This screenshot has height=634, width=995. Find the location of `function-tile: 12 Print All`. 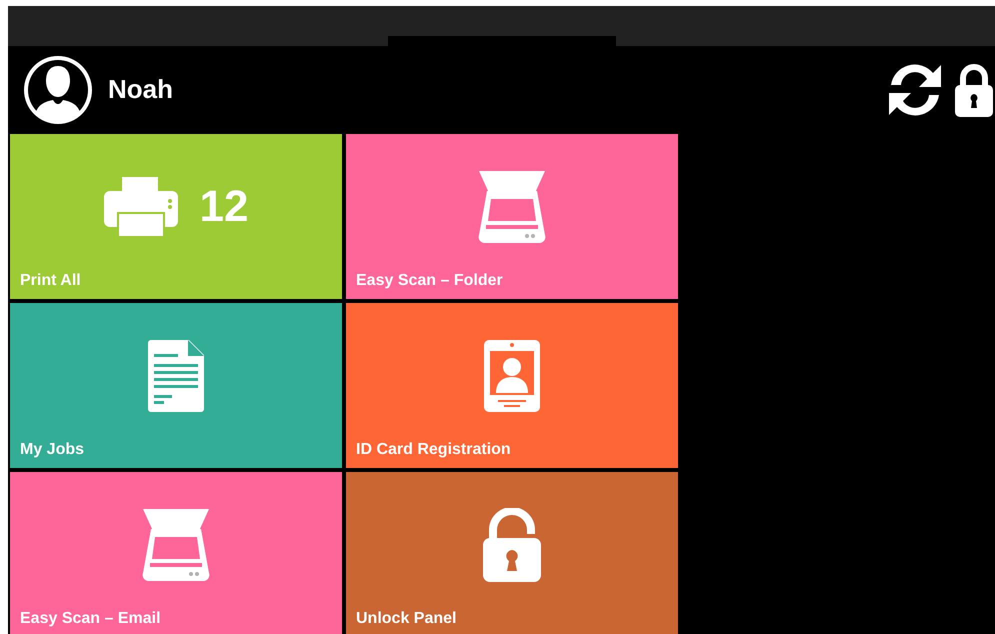

function-tile: 12 Print All is located at coordinates (176, 216).